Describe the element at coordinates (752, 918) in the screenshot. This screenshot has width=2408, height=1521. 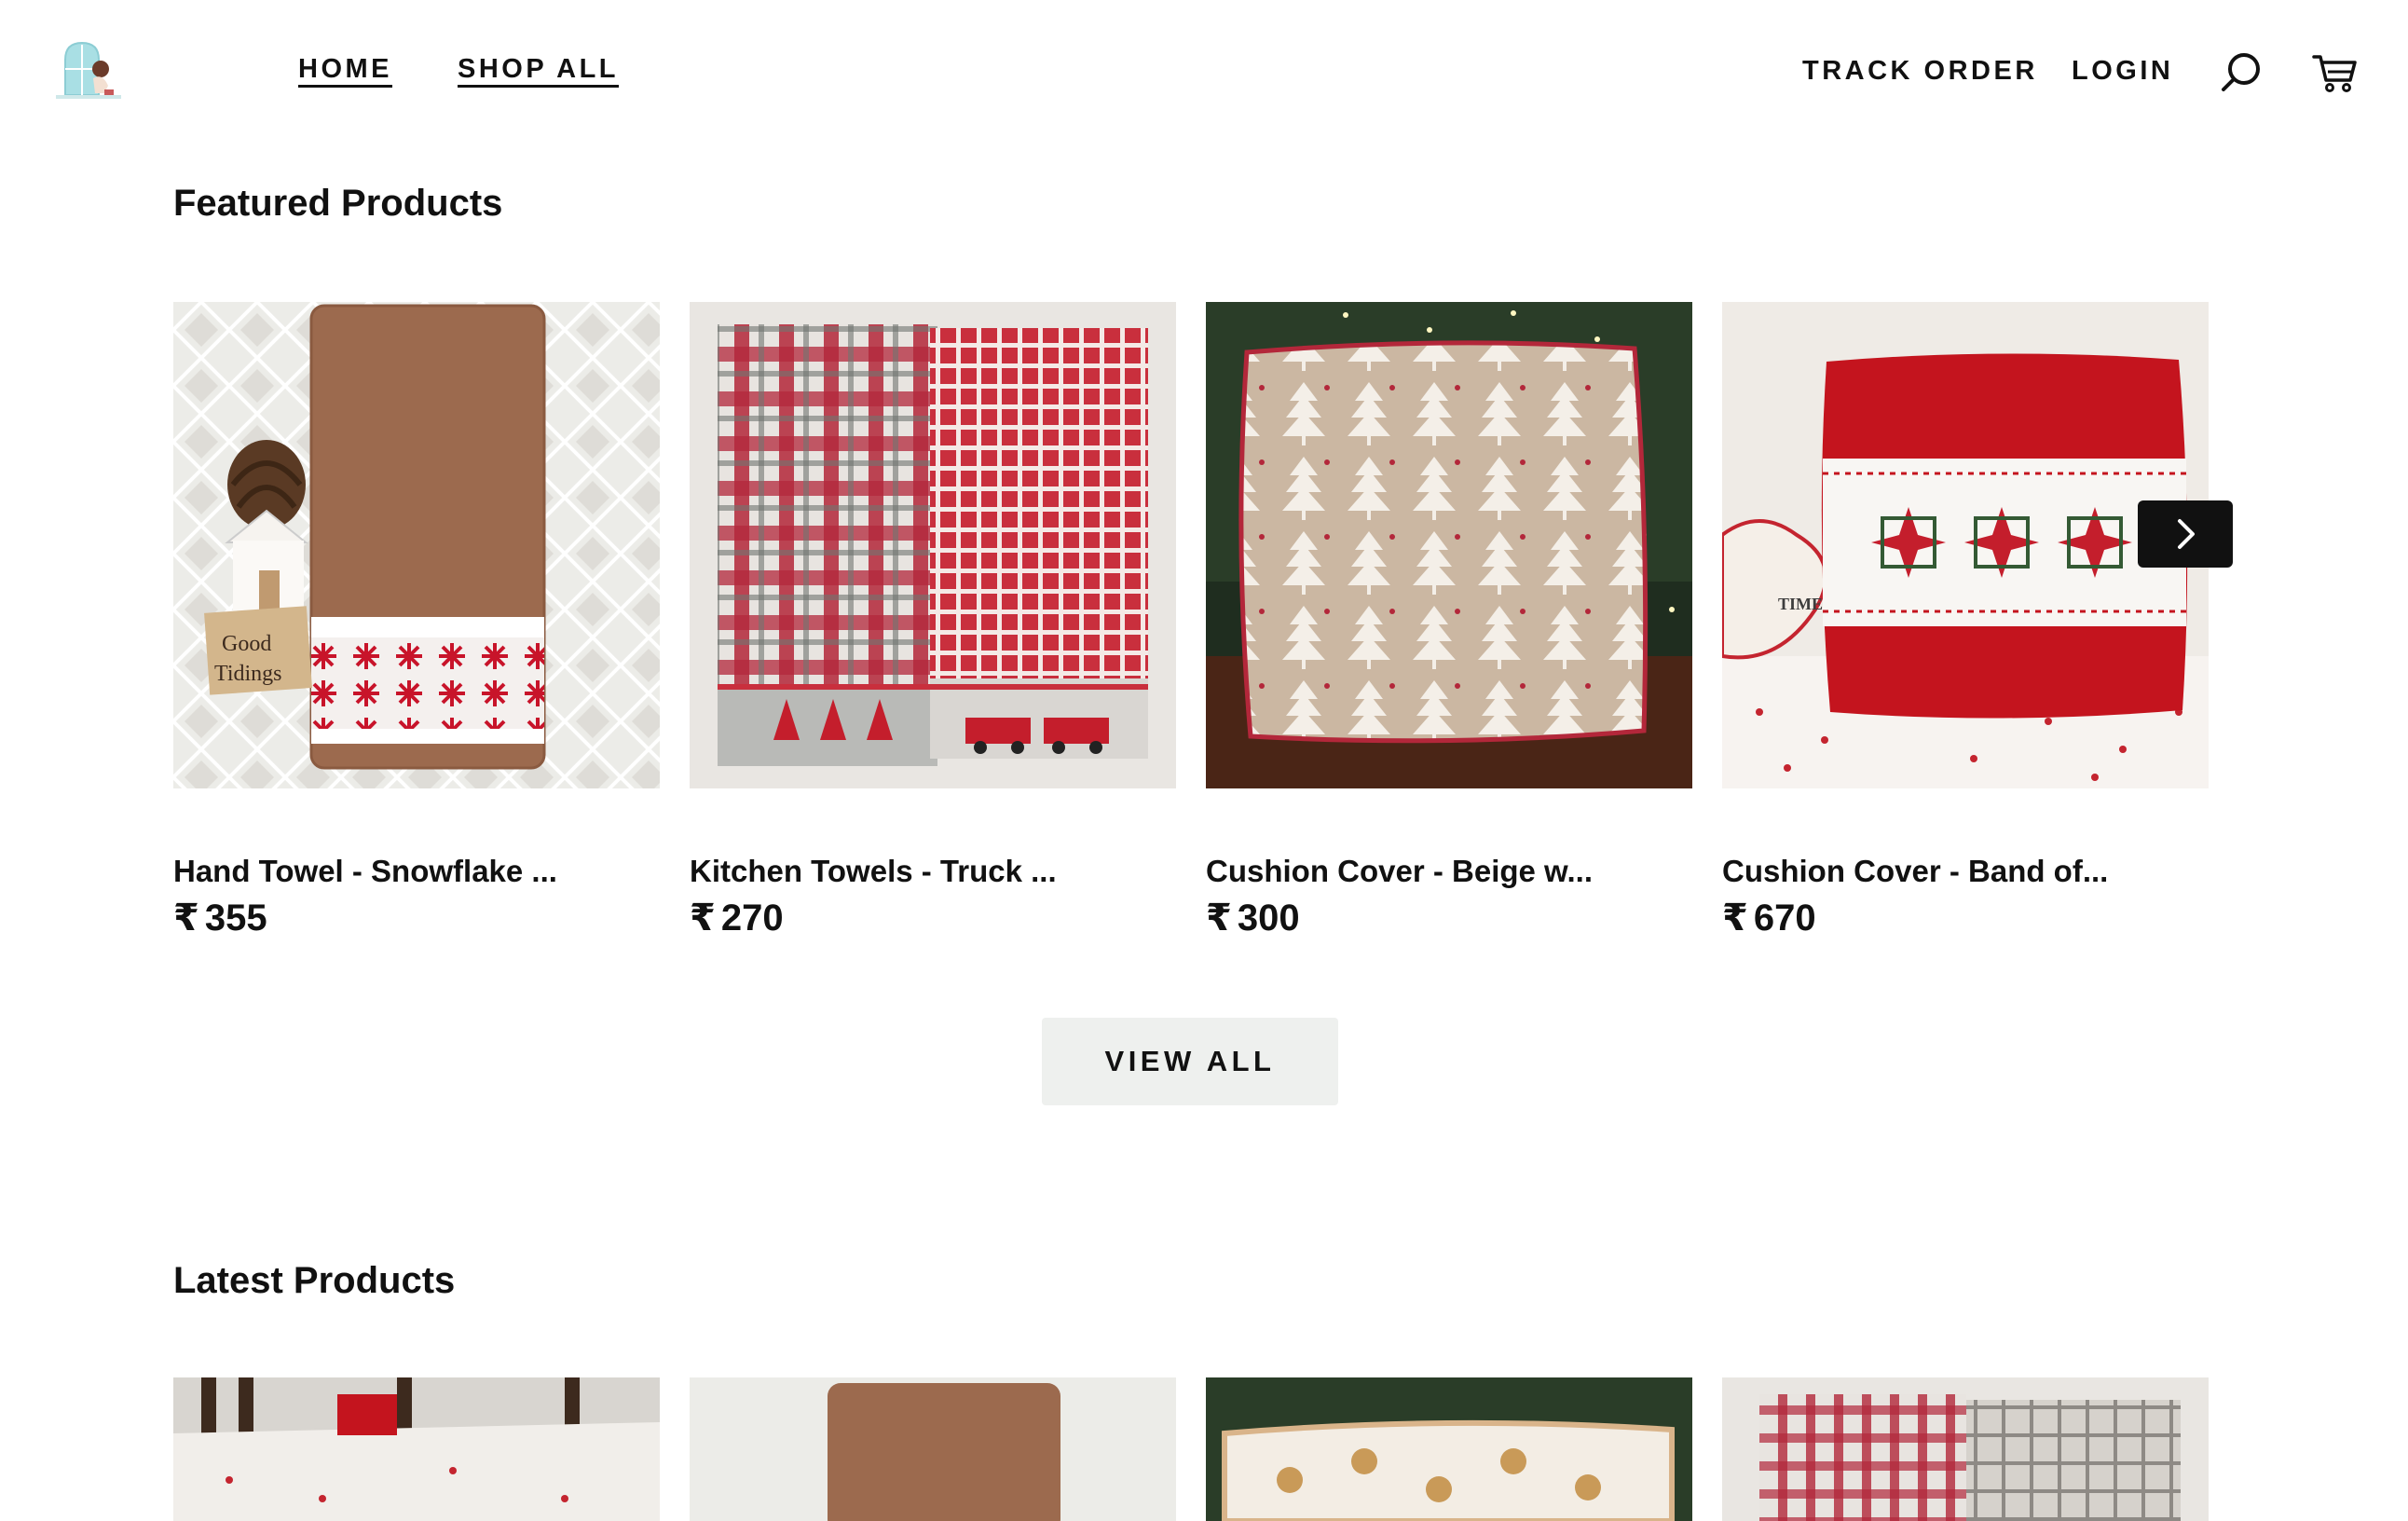
I see `price-value: 270` at that location.